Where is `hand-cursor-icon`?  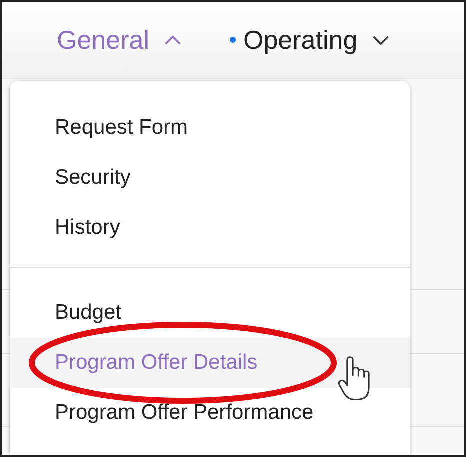 hand-cursor-icon is located at coordinates (354, 379).